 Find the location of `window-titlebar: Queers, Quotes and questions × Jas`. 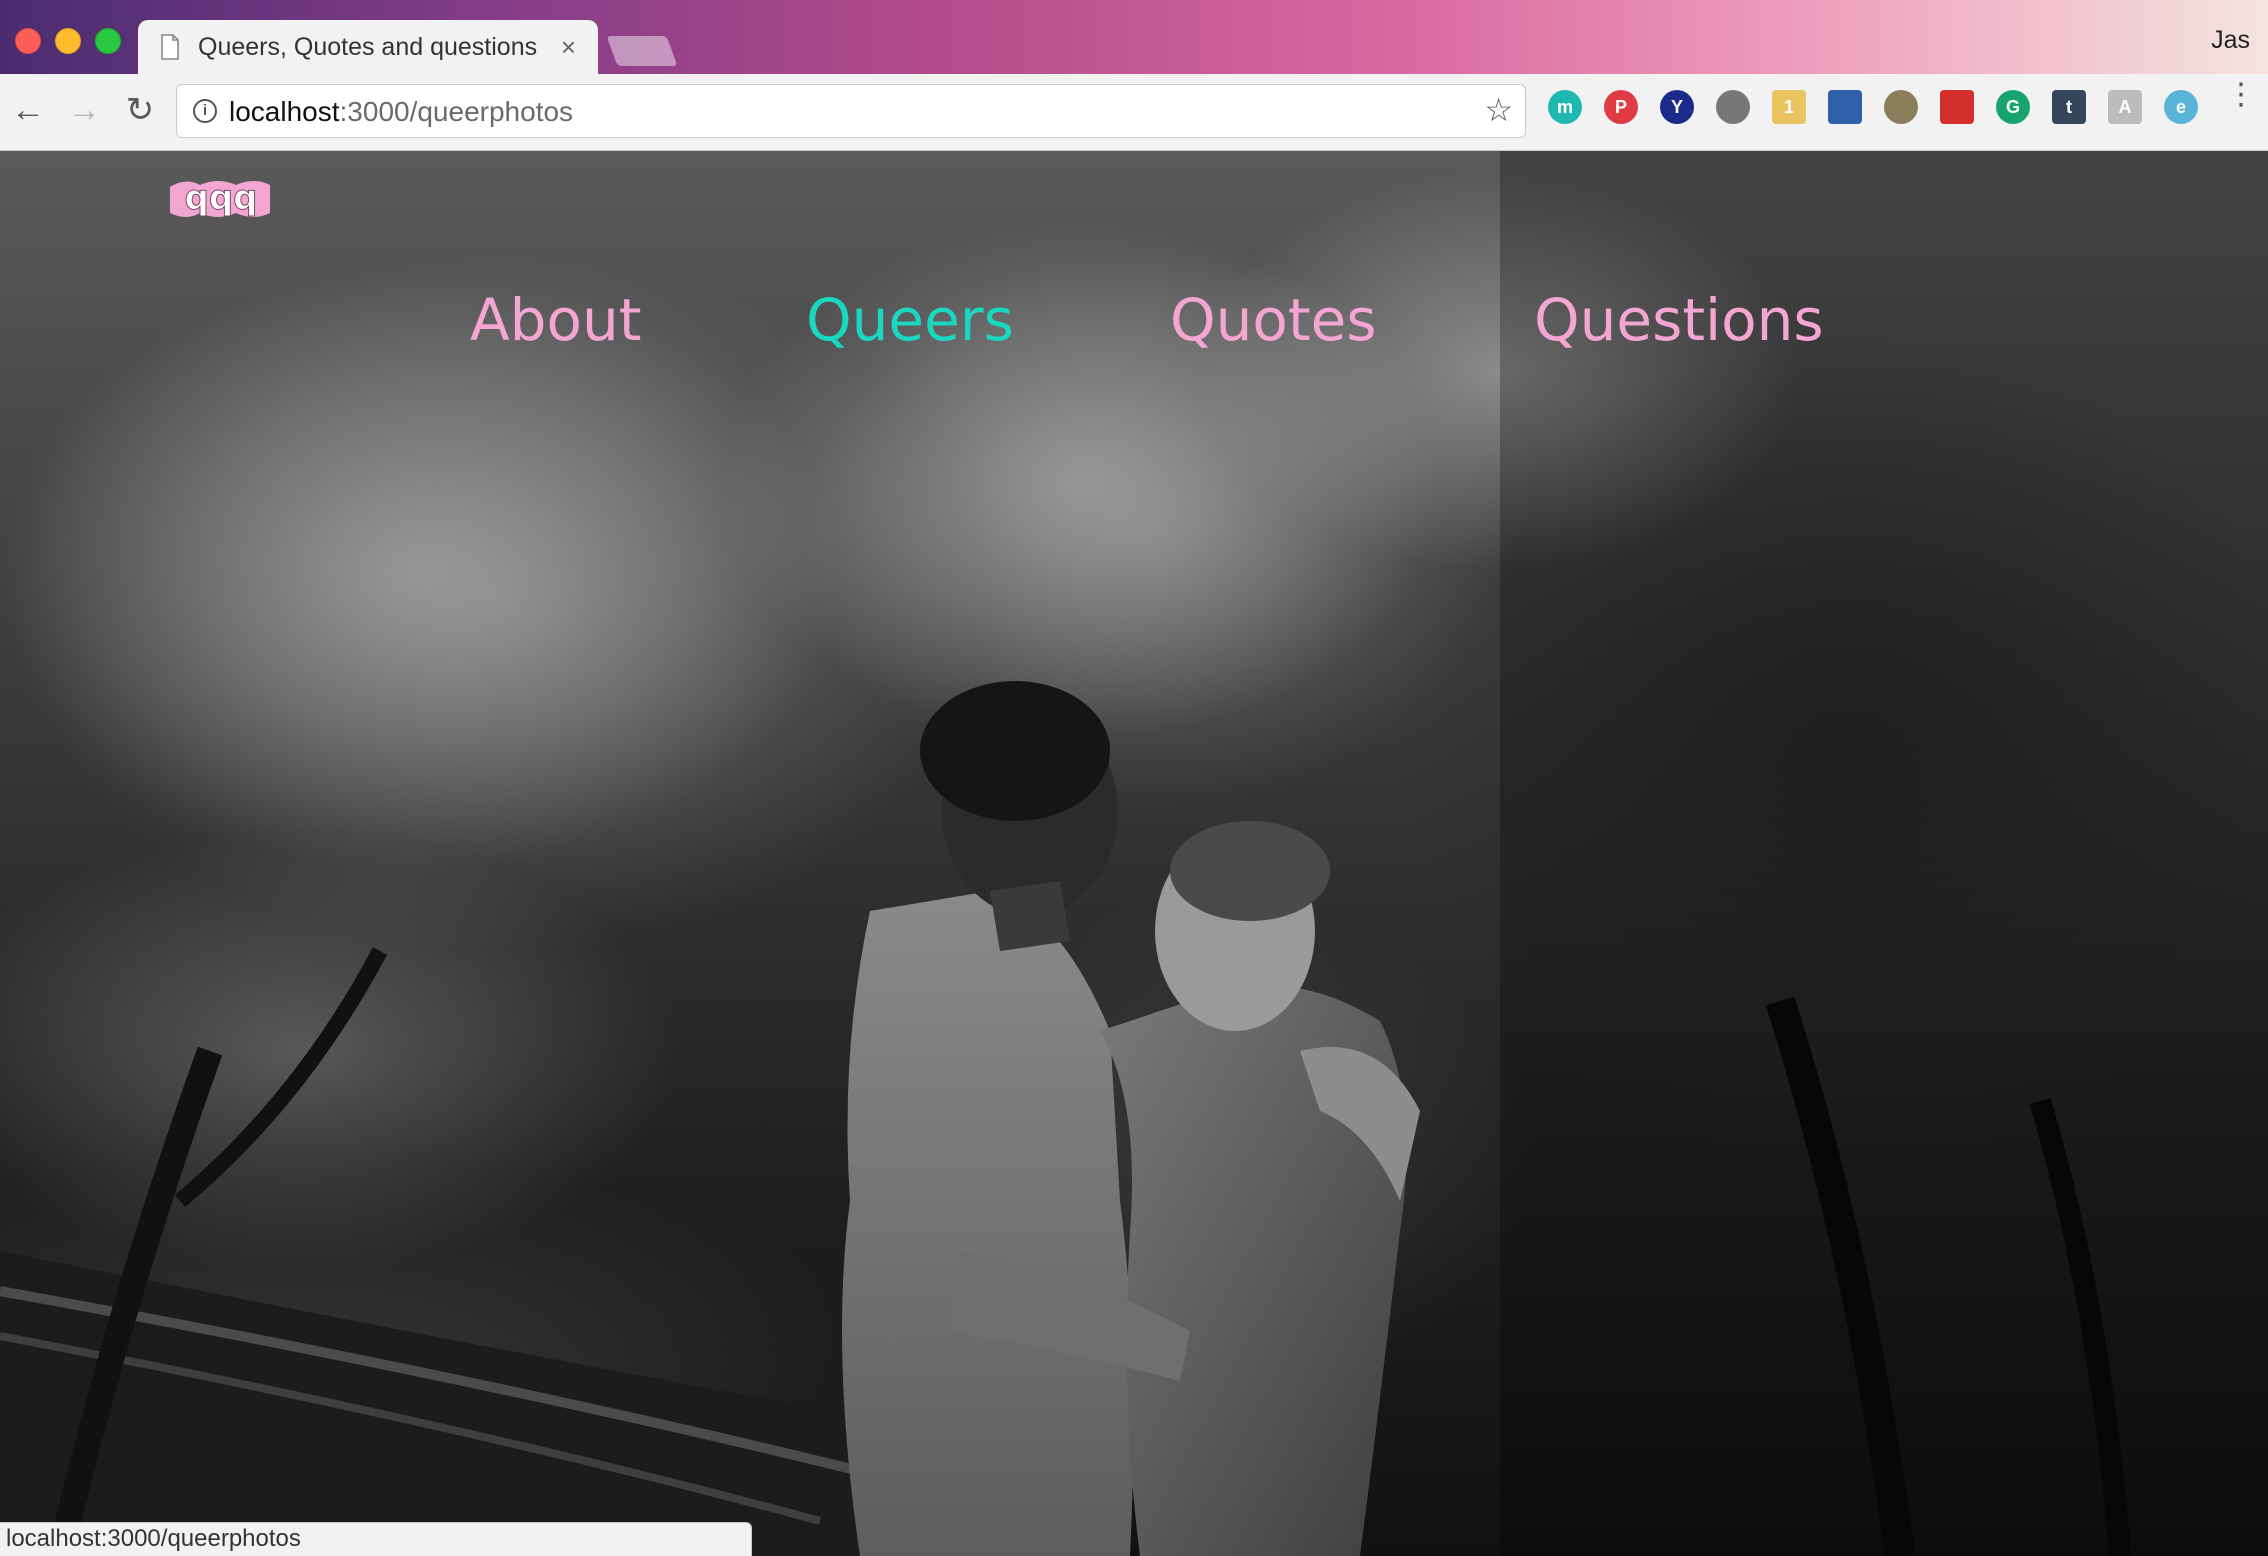

window-titlebar: Queers, Quotes and questions × Jas is located at coordinates (1134, 37).